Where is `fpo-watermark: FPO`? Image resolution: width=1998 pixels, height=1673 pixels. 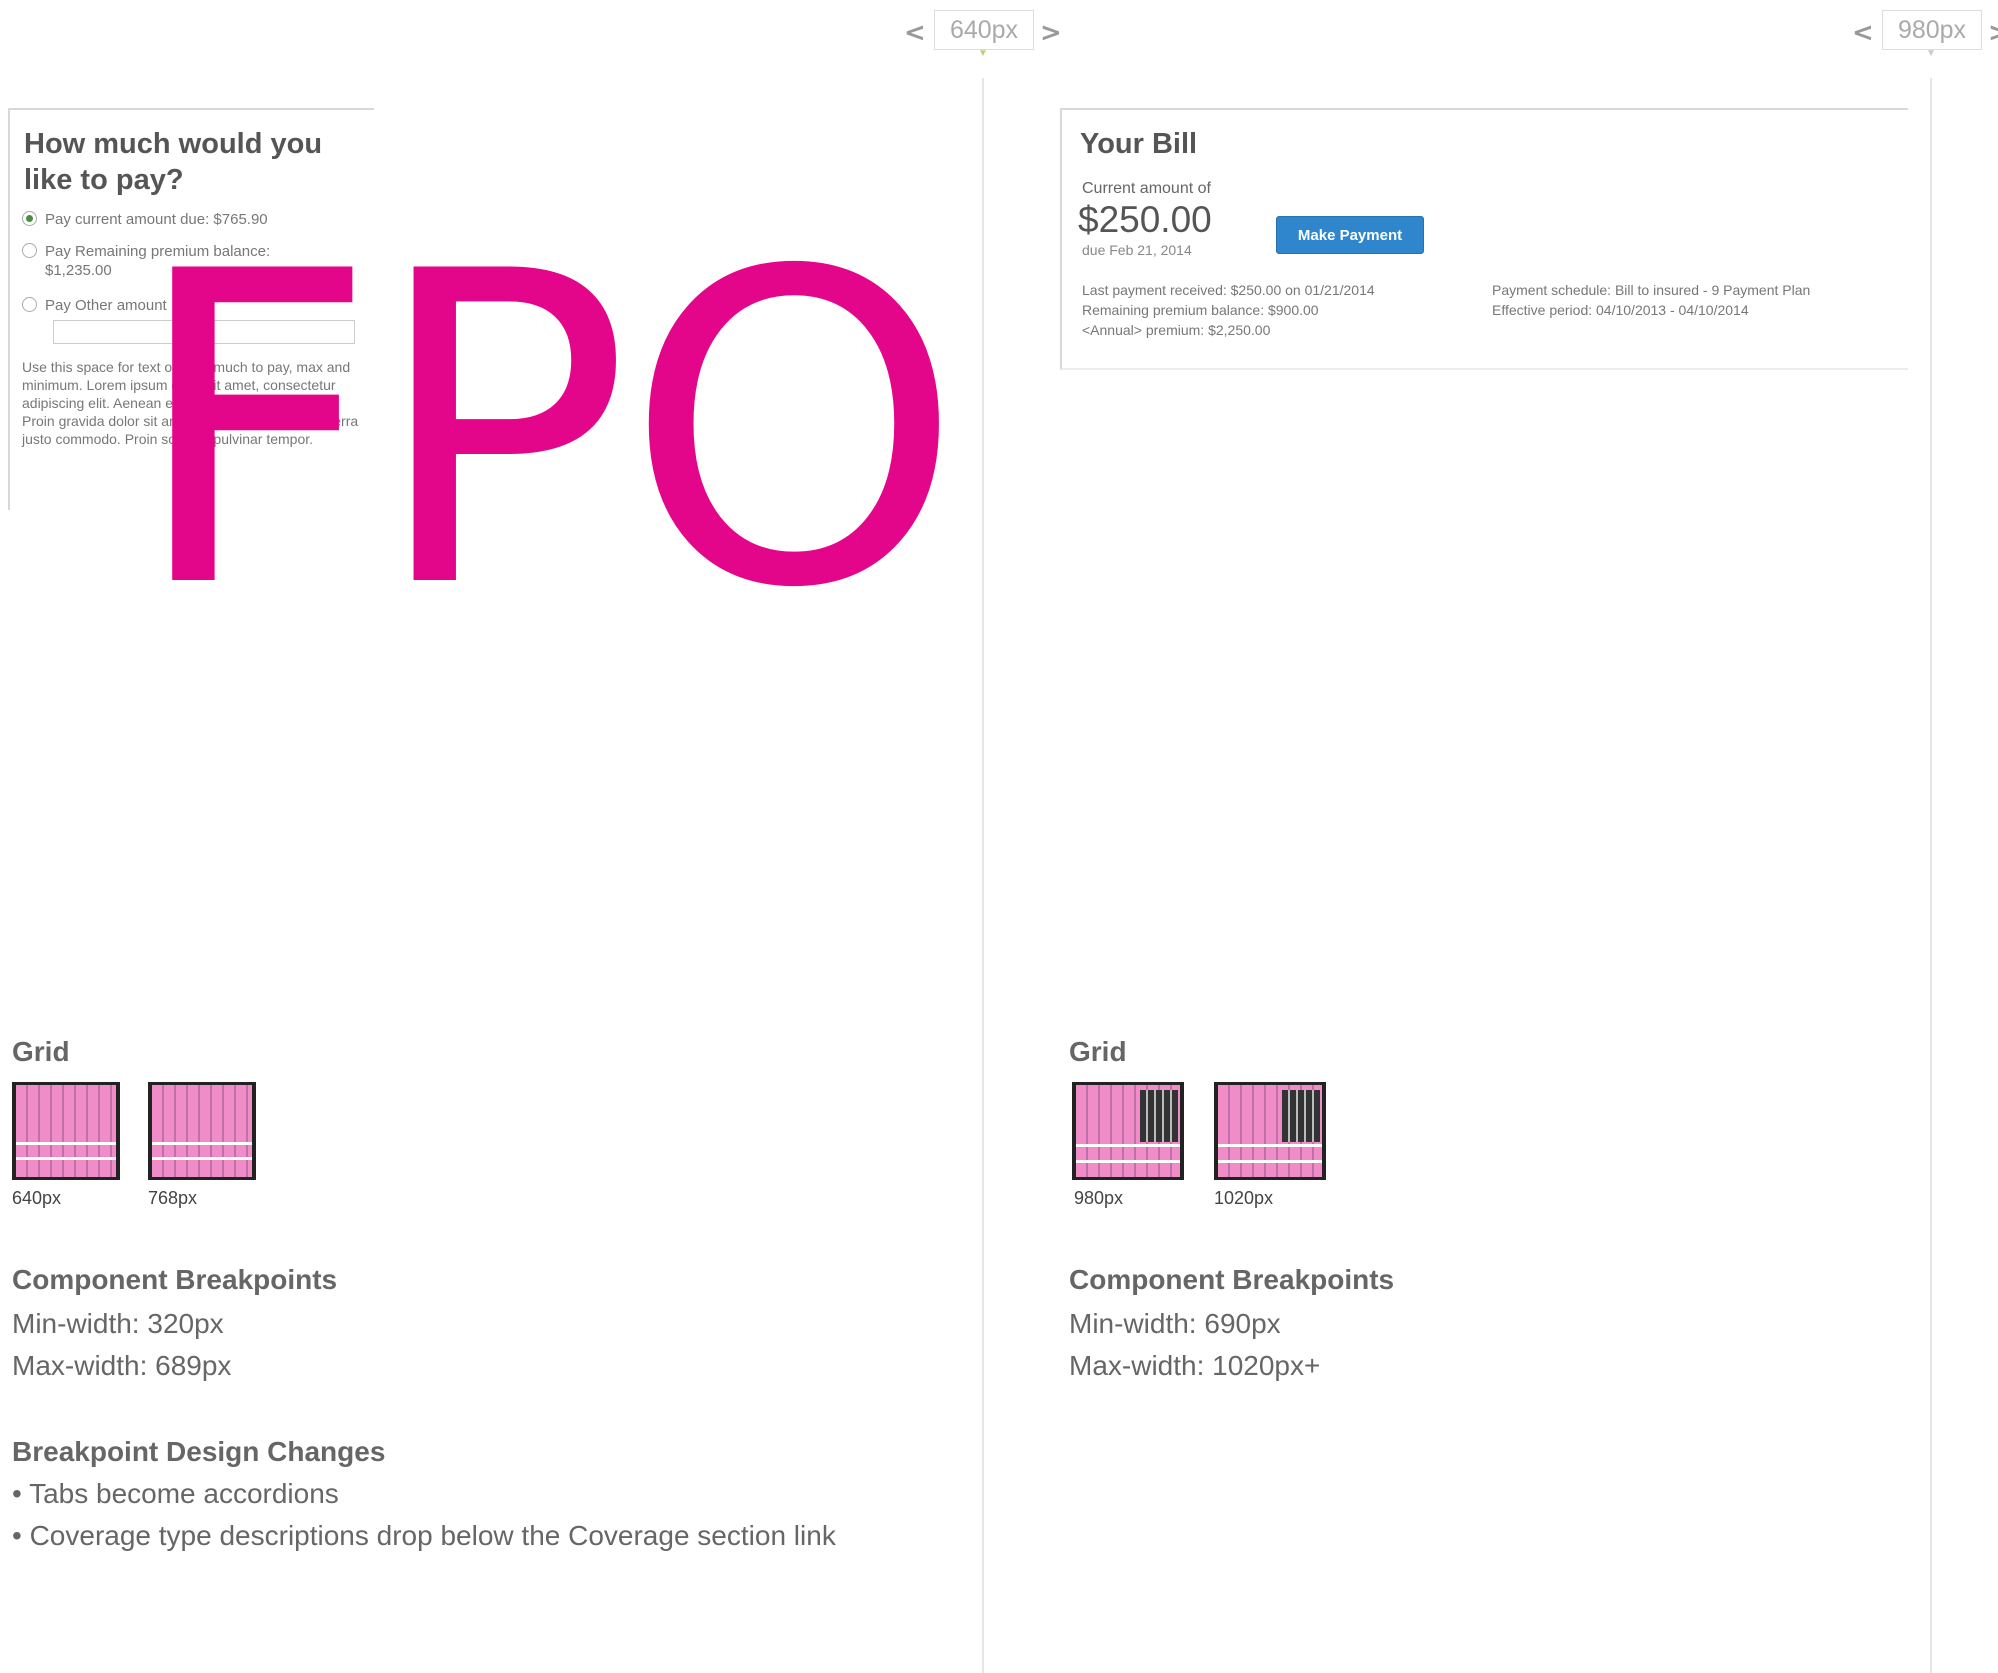
fpo-watermark: FPO is located at coordinates (546, 432).